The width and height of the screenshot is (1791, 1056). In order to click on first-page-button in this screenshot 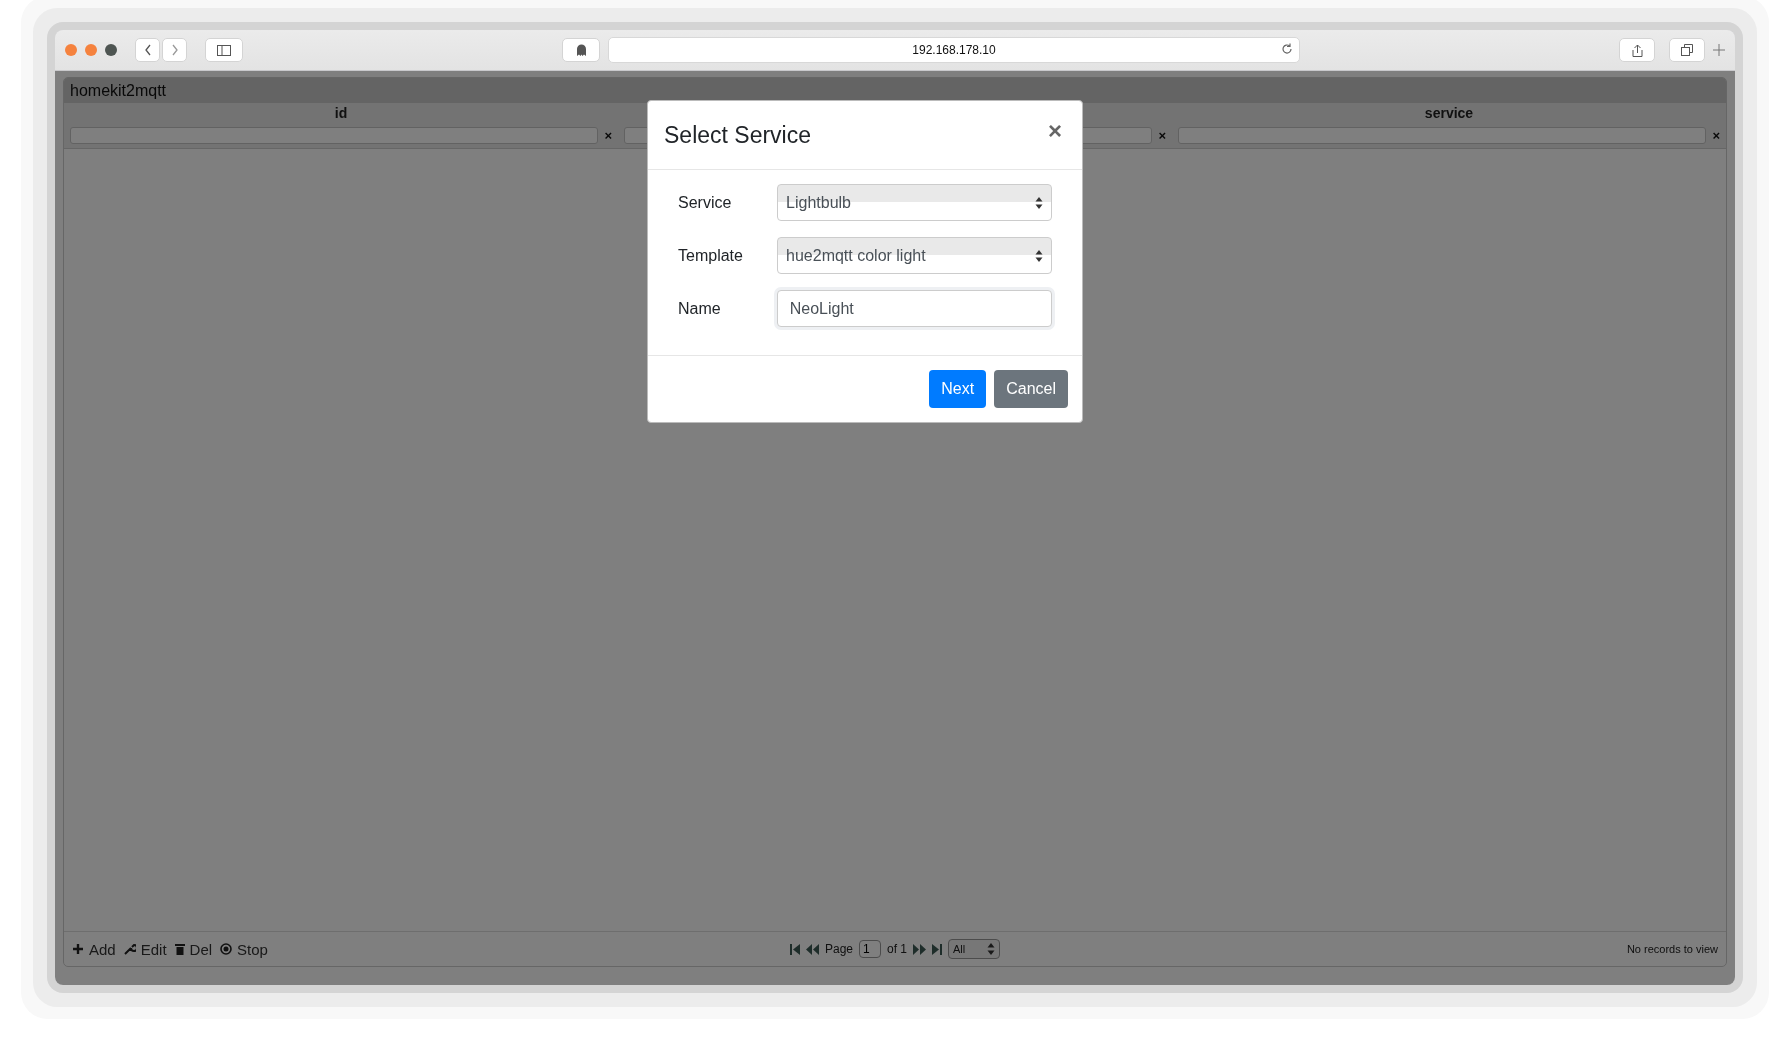, I will do `click(794, 949)`.